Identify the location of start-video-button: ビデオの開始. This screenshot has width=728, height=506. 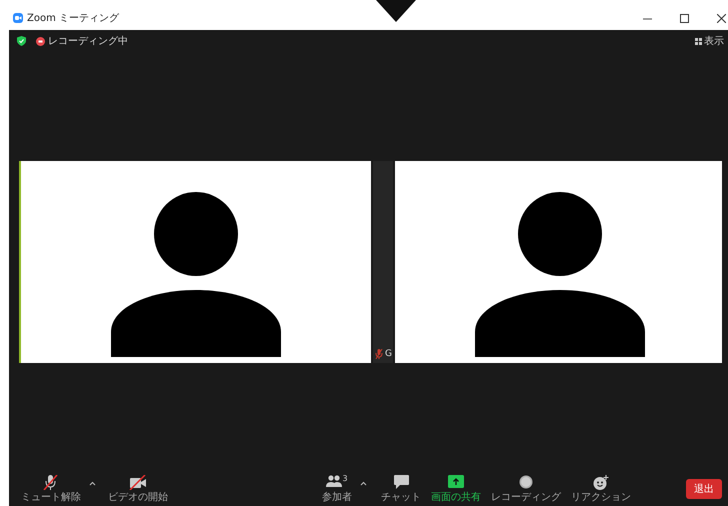
(138, 489).